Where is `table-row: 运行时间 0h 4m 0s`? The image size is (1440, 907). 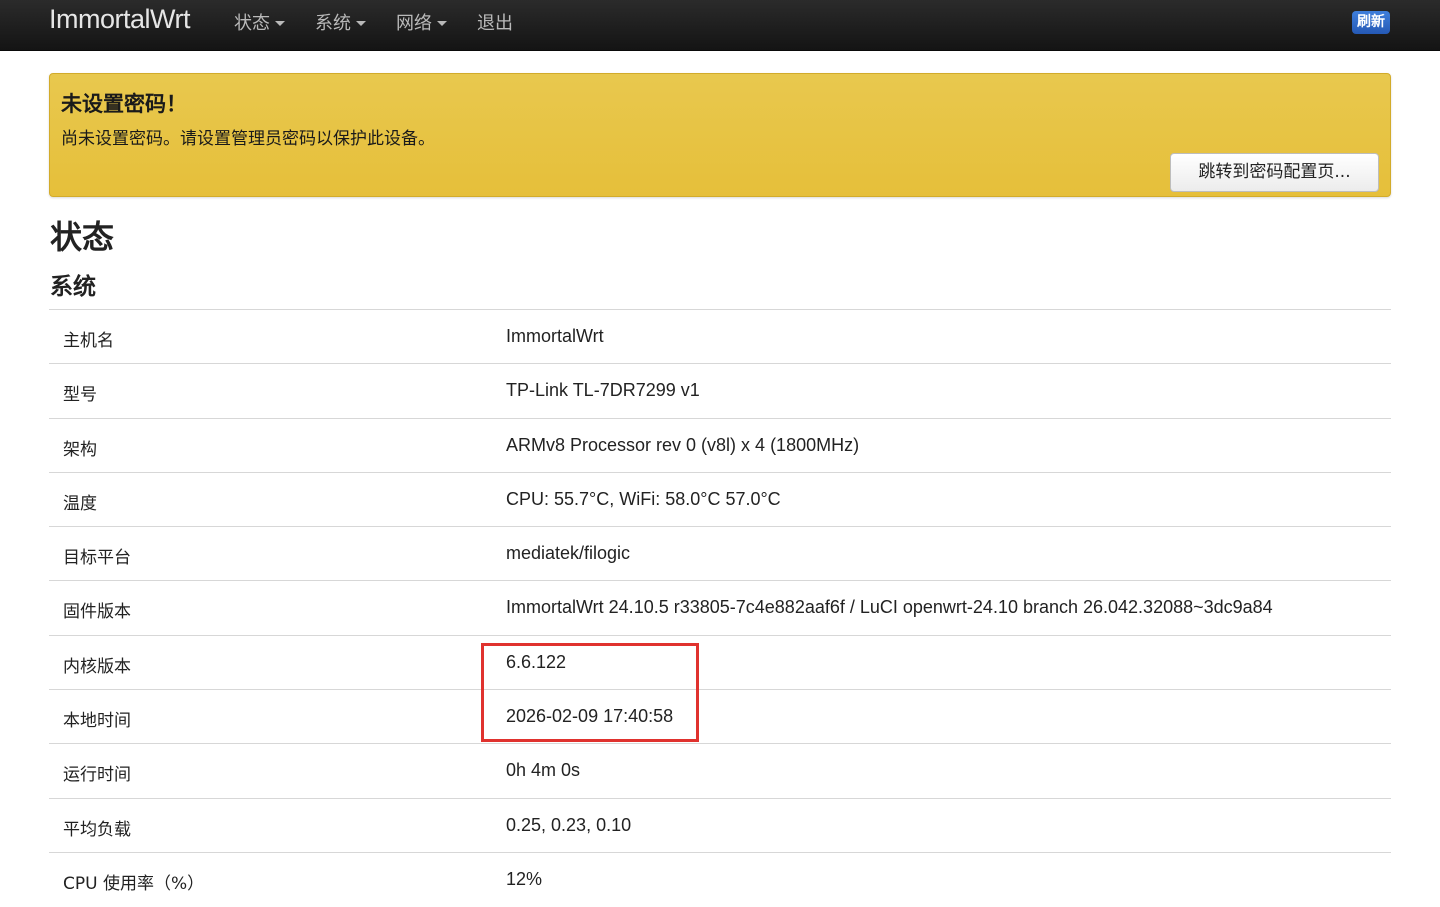
table-row: 运行时间 0h 4m 0s is located at coordinates (720, 771).